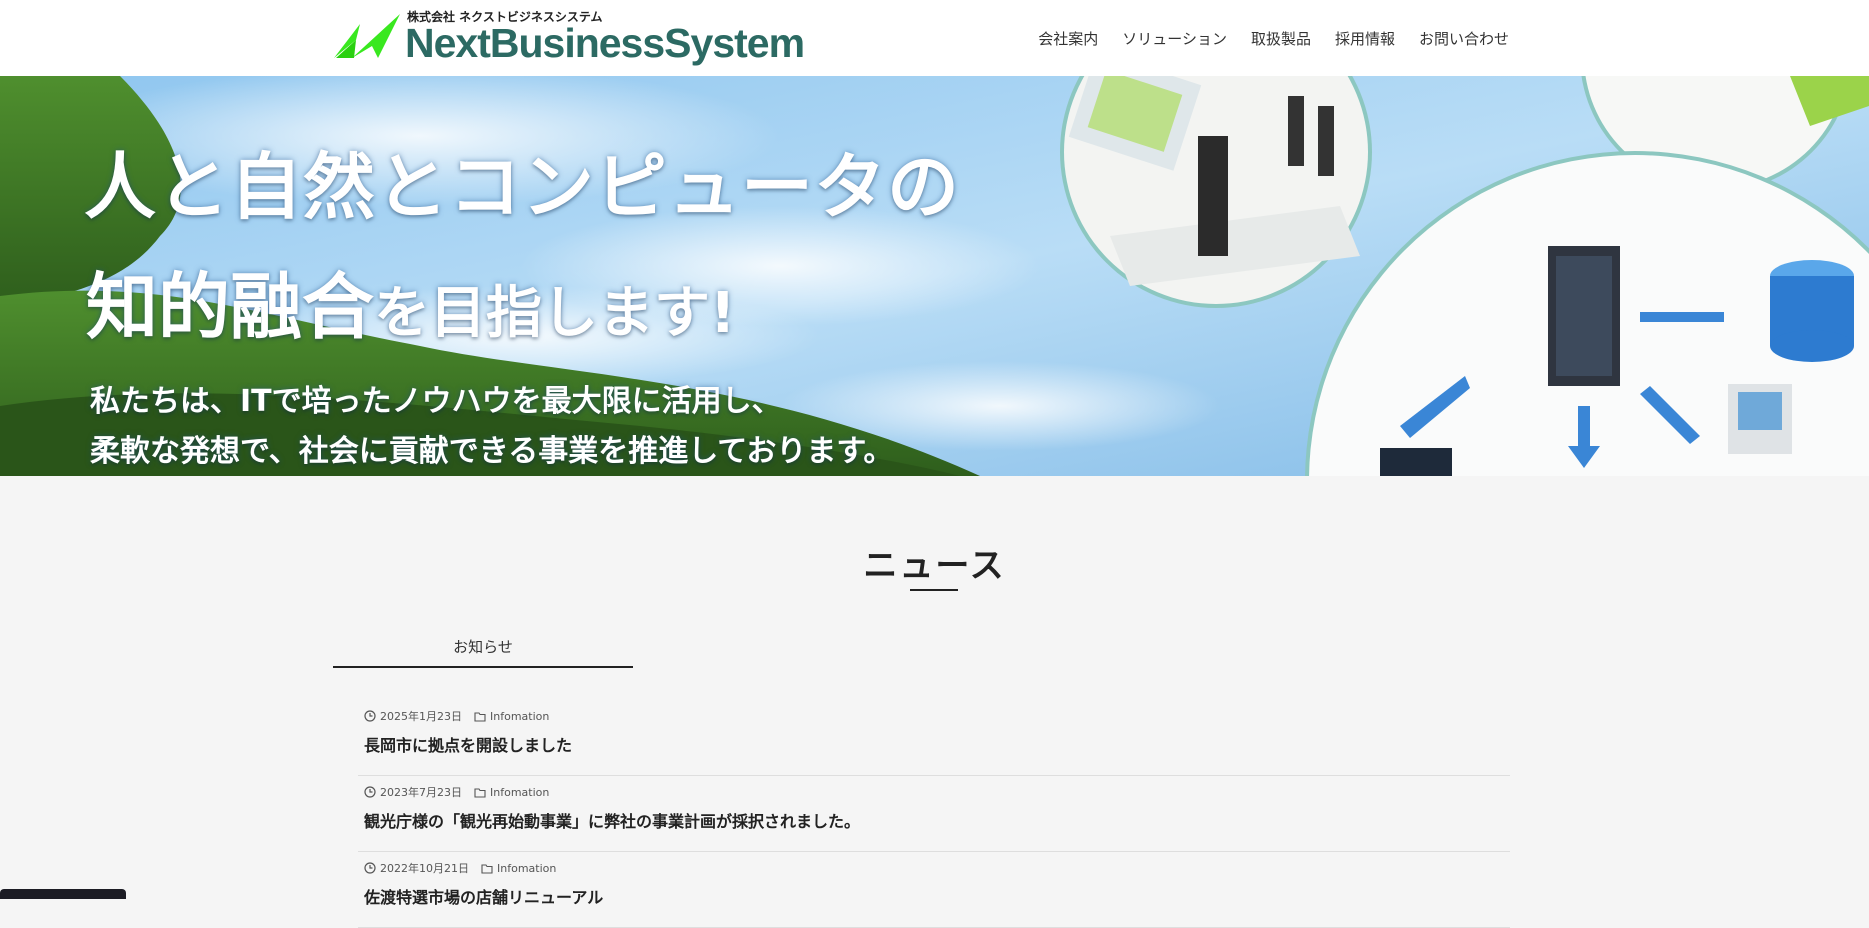  I want to click on site-logo: 株式会社 ネクストビジネスシステム NextBusinessSystem, so click(569, 38).